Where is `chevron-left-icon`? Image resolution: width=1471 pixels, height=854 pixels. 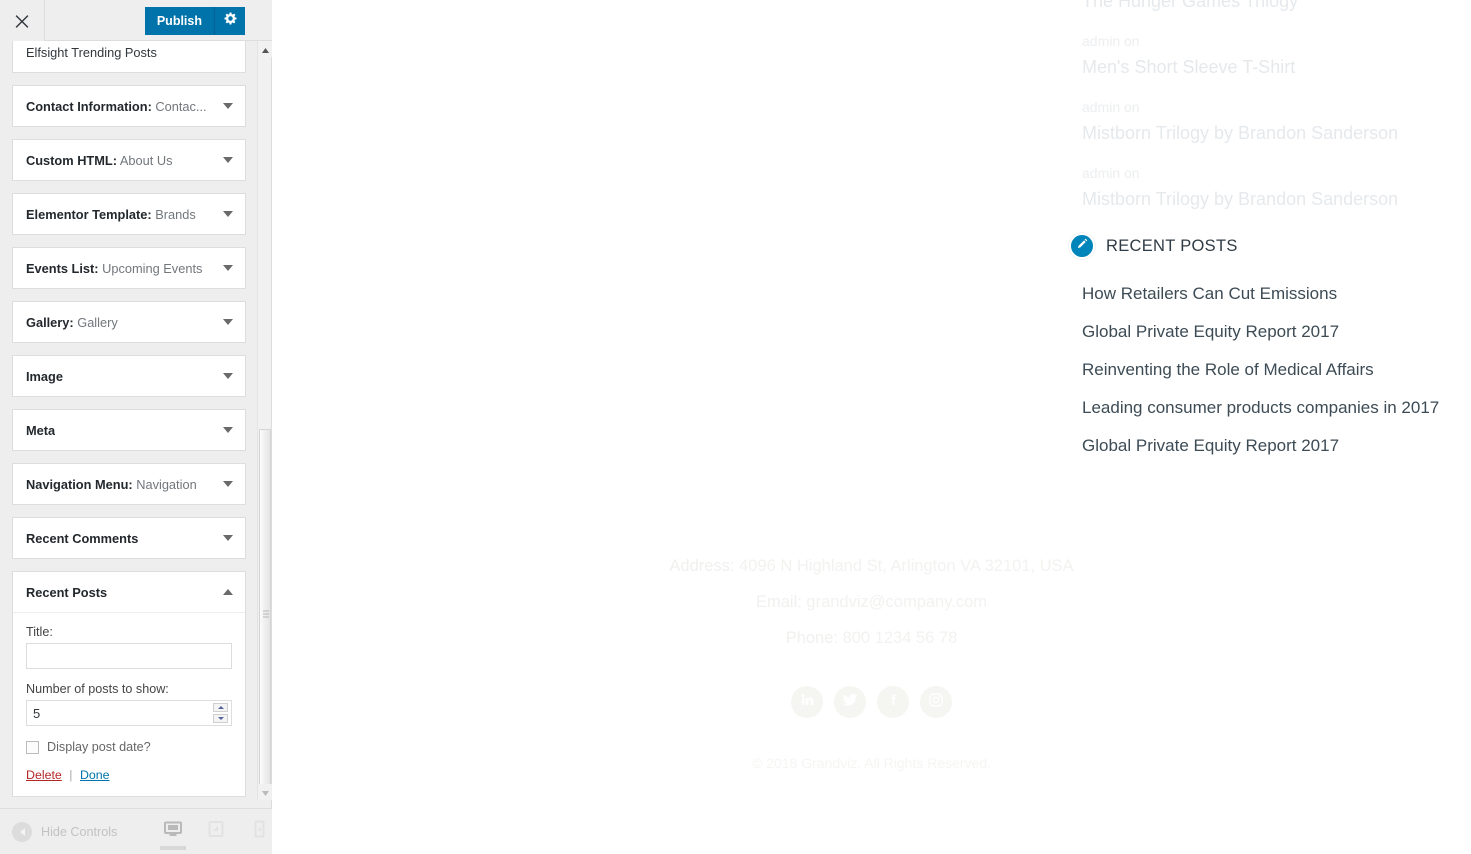 chevron-left-icon is located at coordinates (22, 831).